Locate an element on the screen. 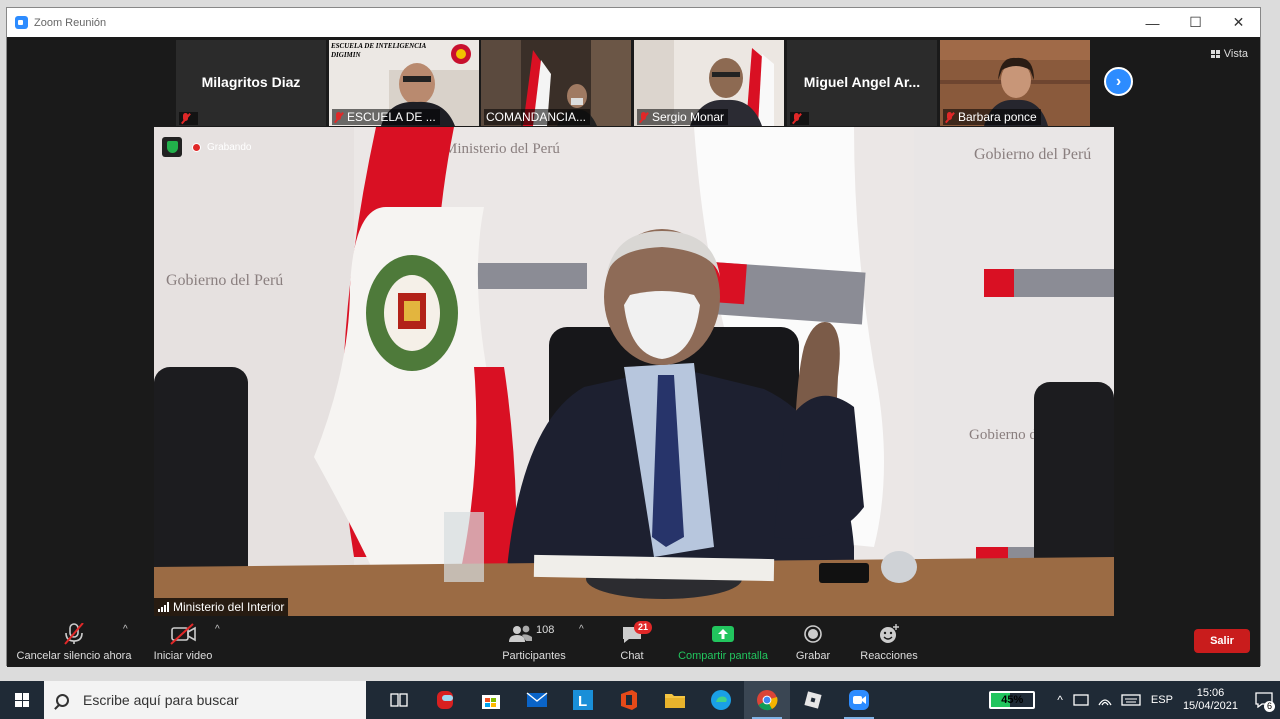 Image resolution: width=1280 pixels, height=719 pixels. chat-icon: 21 is located at coordinates (635, 633).